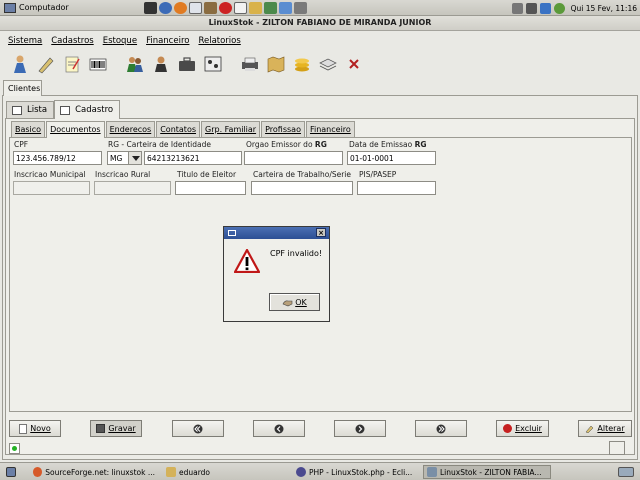 The image size is (640, 480). What do you see at coordinates (207, 174) in the screenshot?
I see `titulo-eleitor-label: Titulo de Eleitor` at bounding box center [207, 174].